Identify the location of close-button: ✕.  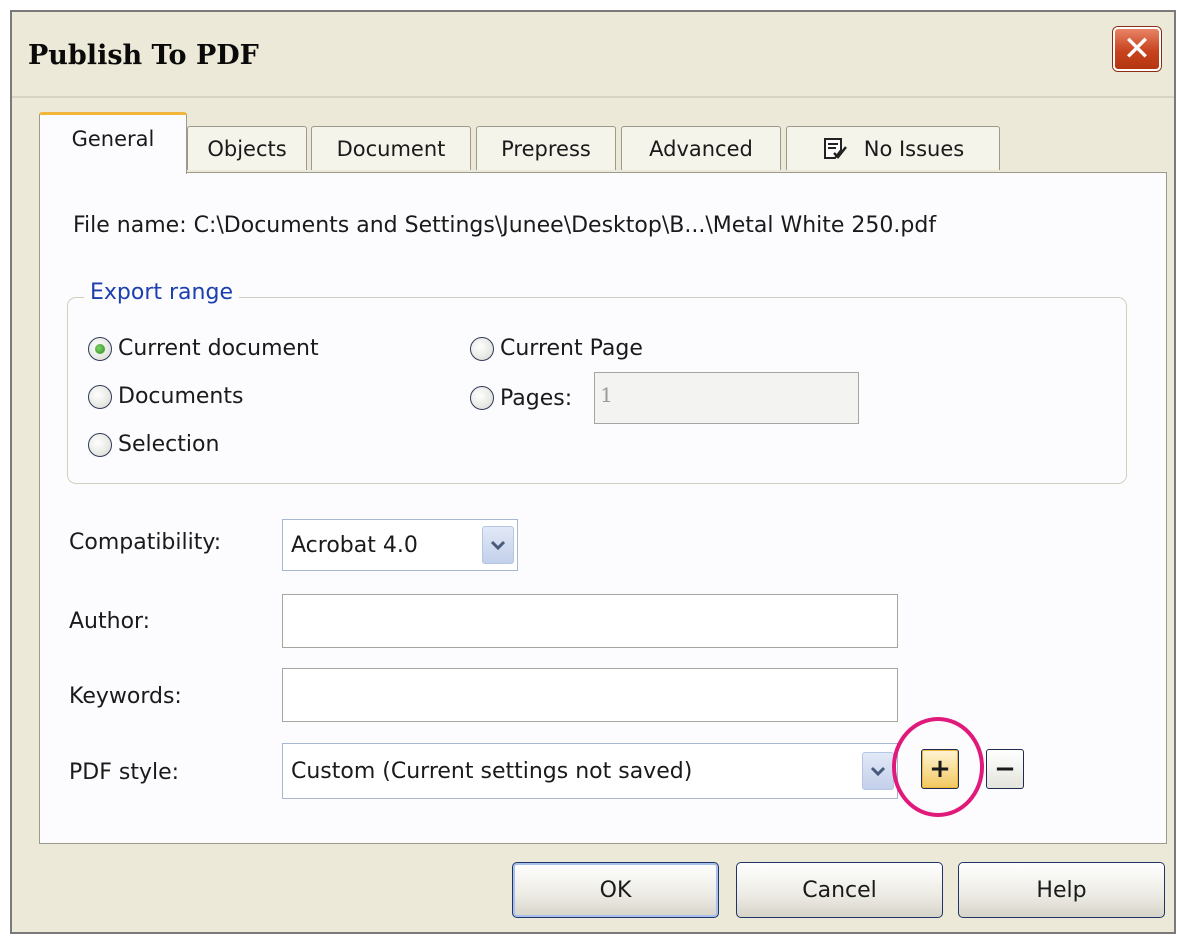
(1137, 49).